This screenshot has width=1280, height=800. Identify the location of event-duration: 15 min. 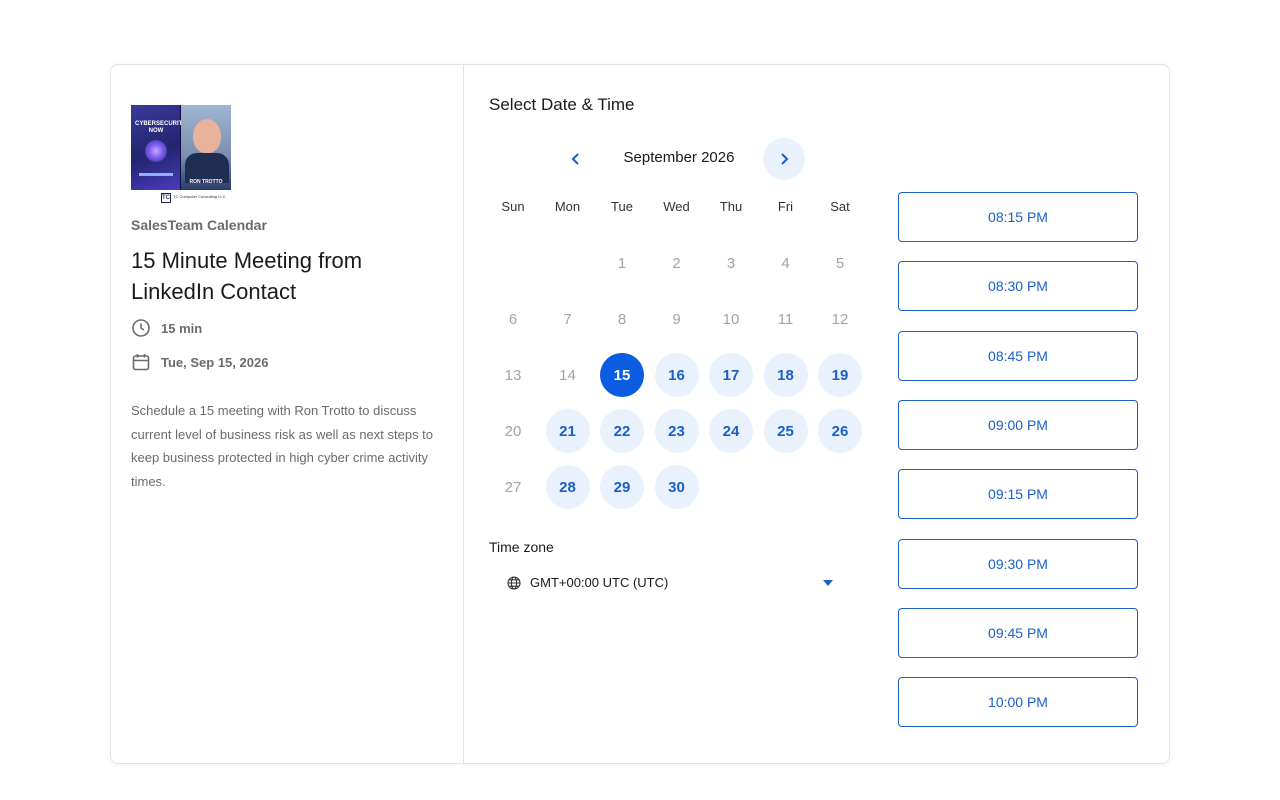
(166, 328).